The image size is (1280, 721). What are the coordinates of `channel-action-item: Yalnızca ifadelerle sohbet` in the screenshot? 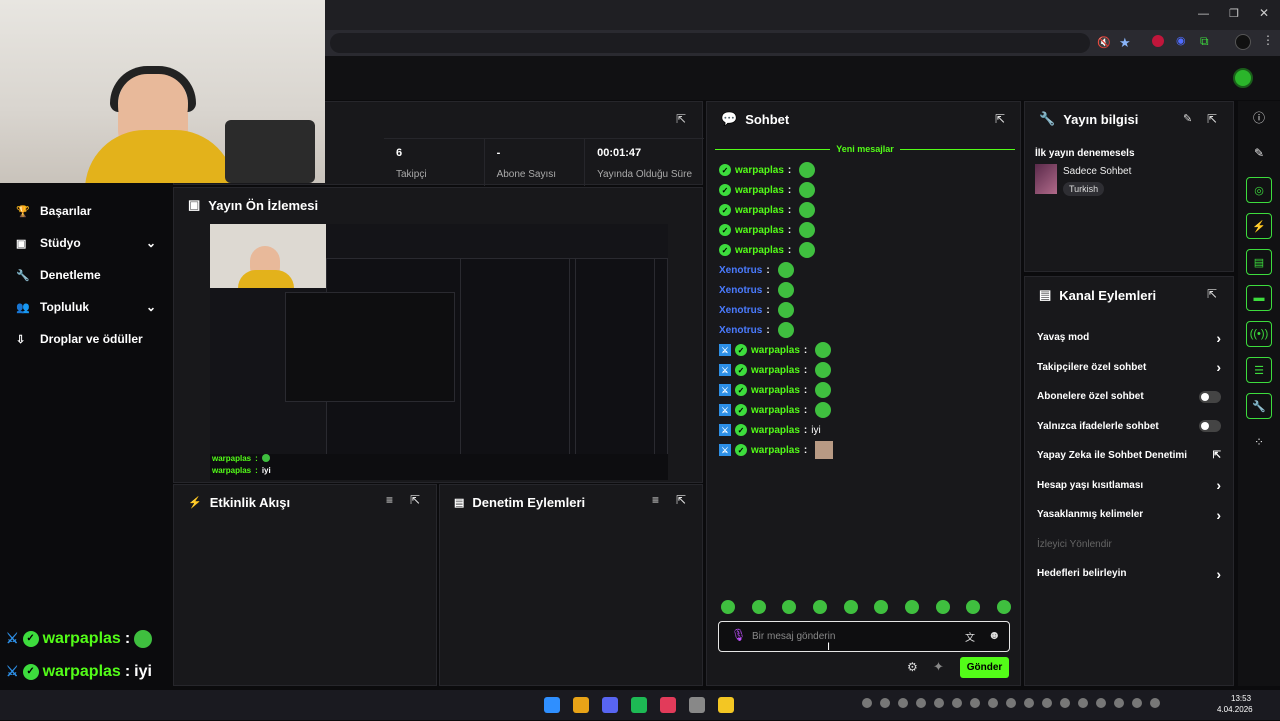 It's located at (1129, 427).